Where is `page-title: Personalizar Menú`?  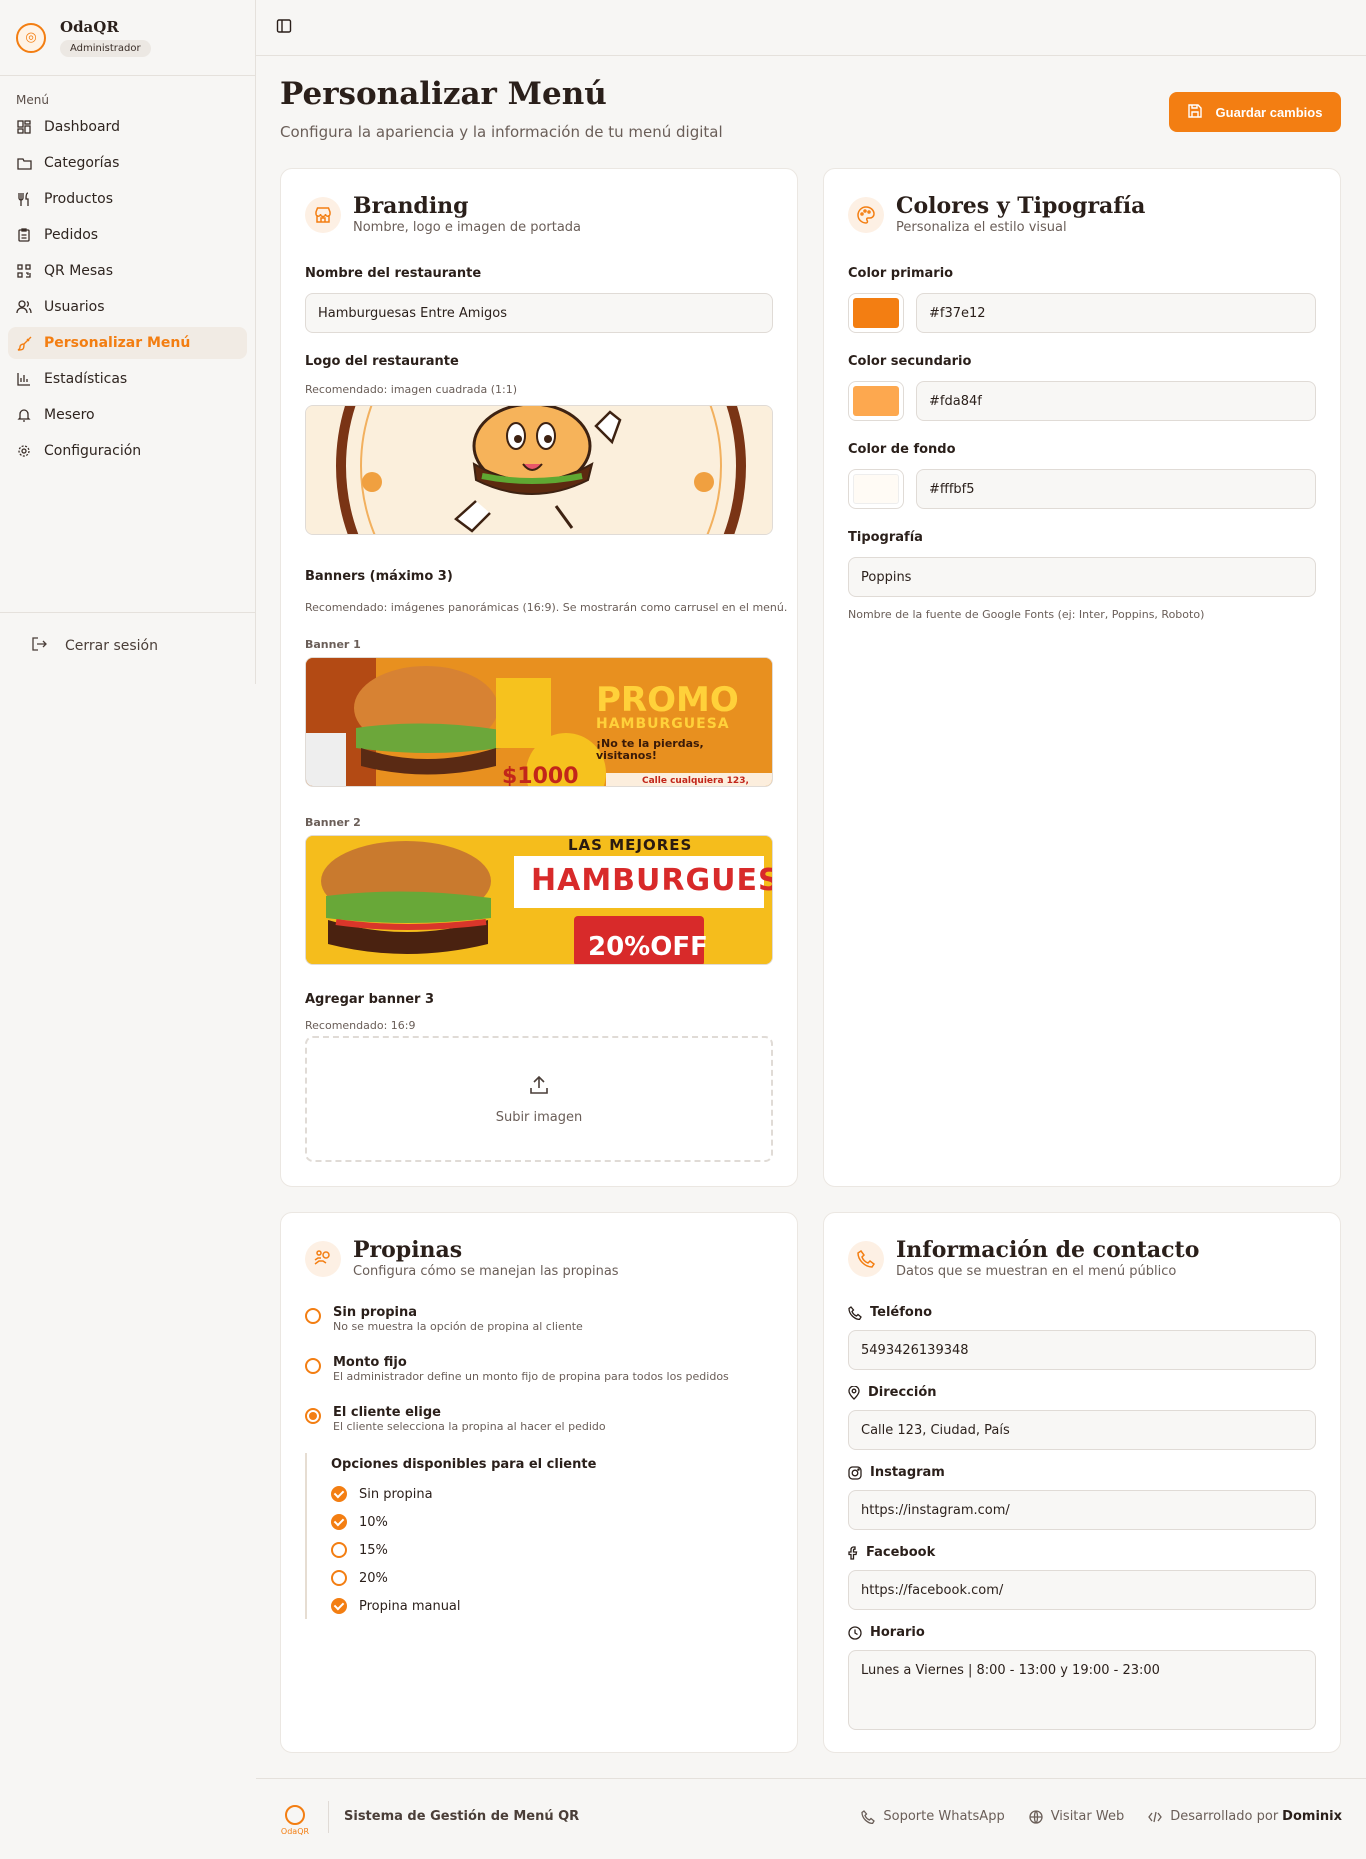
page-title: Personalizar Menú is located at coordinates (443, 94).